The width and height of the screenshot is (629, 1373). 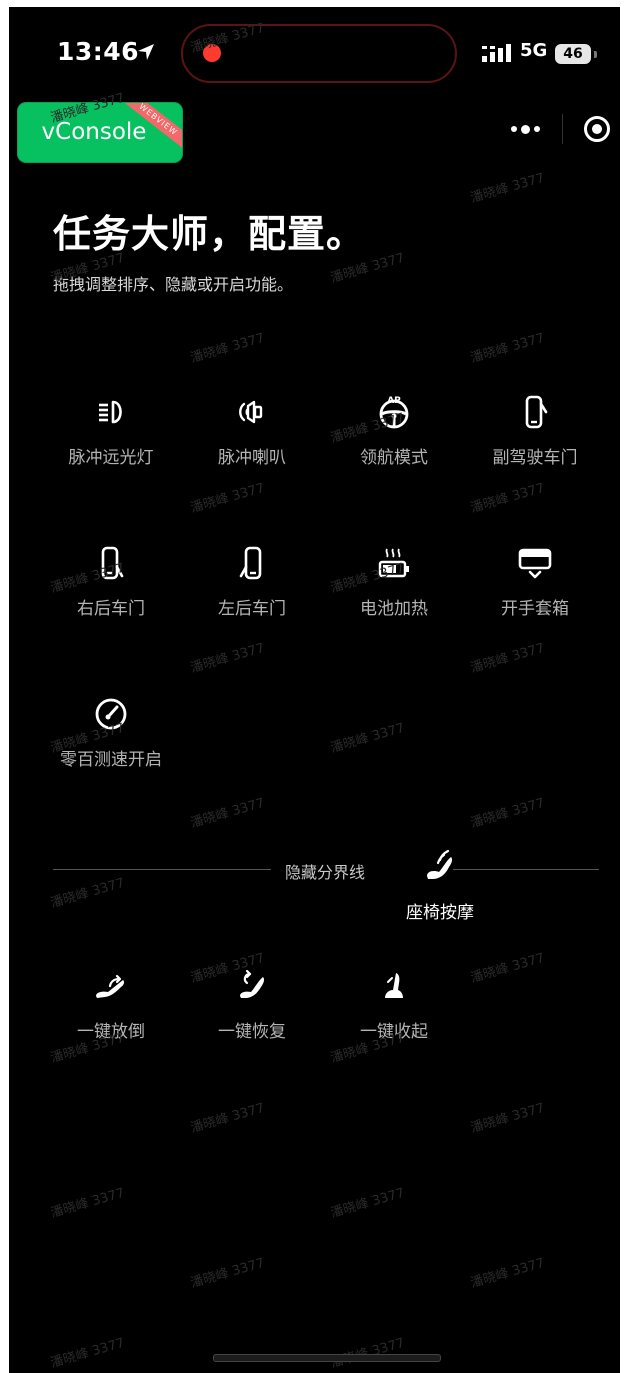 I want to click on seat-massage-icon, so click(x=440, y=864).